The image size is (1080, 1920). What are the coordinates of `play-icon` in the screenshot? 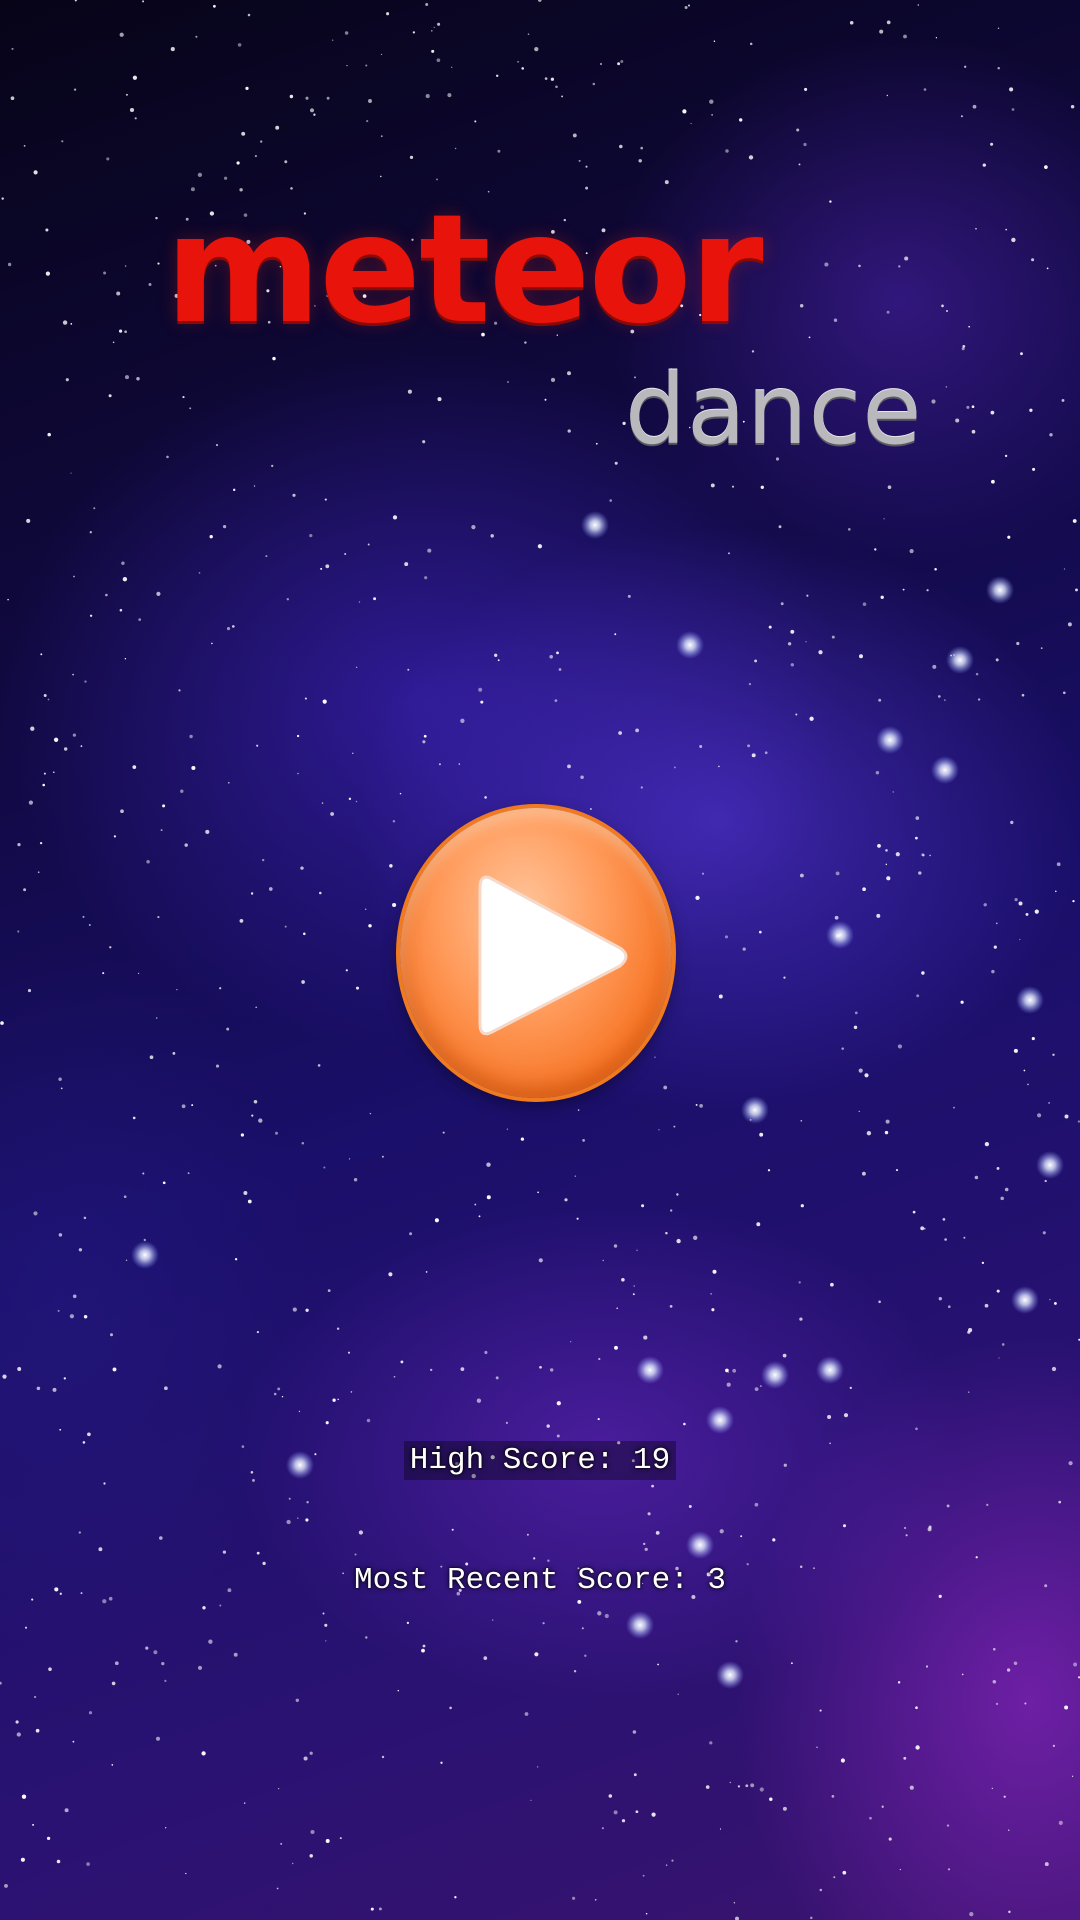 It's located at (553, 955).